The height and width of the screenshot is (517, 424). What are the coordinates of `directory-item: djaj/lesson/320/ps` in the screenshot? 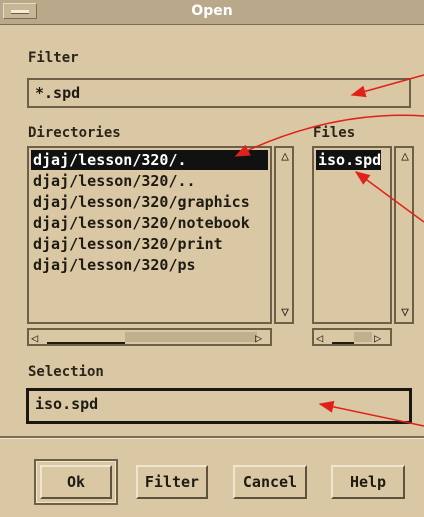 It's located at (113, 265).